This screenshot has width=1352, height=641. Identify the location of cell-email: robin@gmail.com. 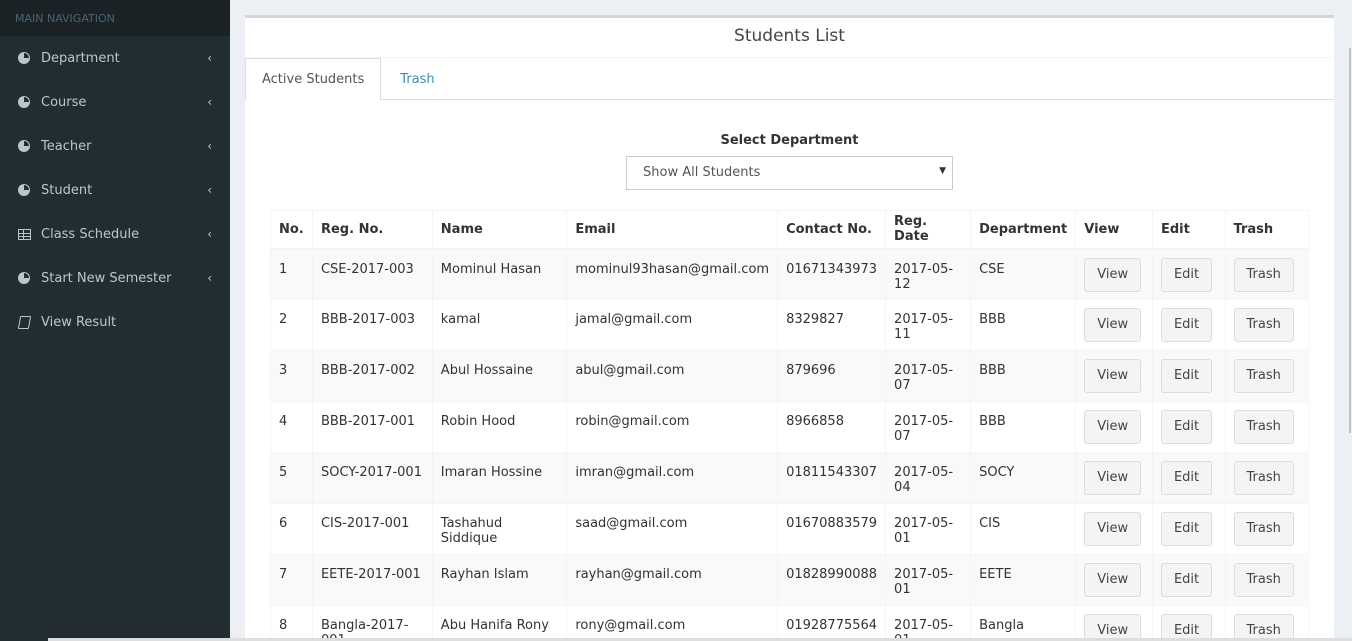
(672, 427).